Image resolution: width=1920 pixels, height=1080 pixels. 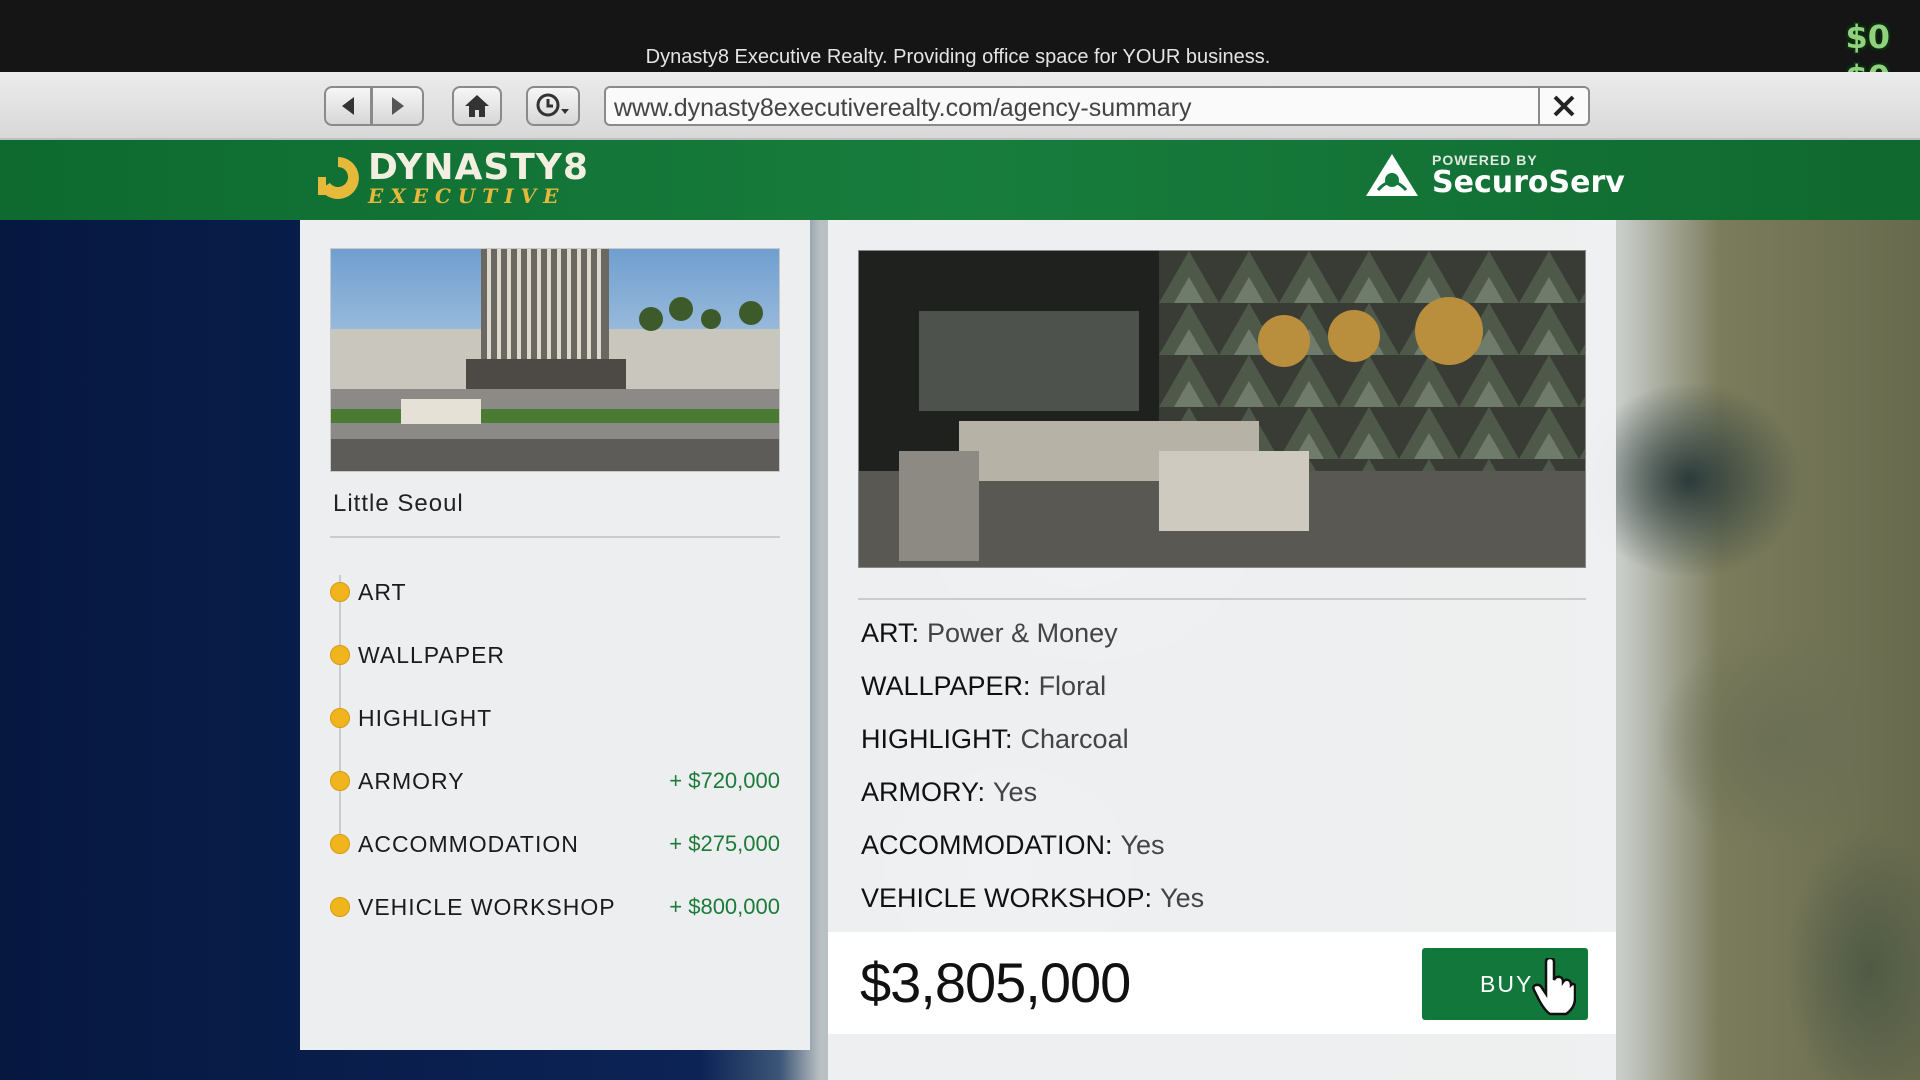 What do you see at coordinates (411, 780) in the screenshot?
I see `option-label: ARMORY` at bounding box center [411, 780].